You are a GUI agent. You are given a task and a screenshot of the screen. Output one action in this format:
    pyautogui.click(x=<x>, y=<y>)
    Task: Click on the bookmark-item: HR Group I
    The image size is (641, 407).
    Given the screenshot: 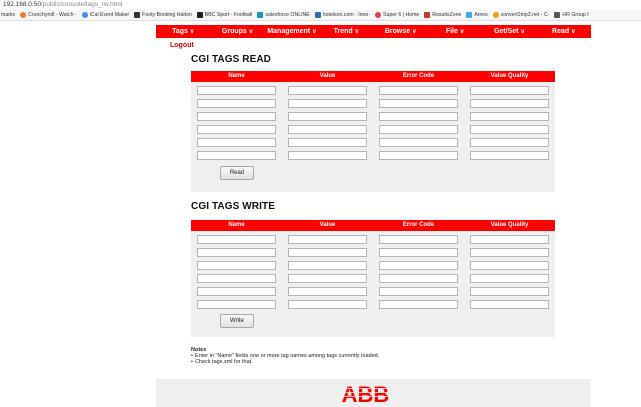 What is the action you would take?
    pyautogui.click(x=571, y=15)
    